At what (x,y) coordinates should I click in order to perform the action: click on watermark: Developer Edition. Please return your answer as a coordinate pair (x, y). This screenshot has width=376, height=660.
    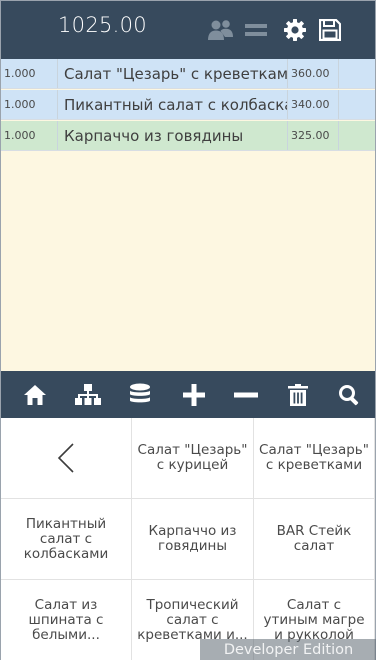
    Looking at the image, I should click on (288, 649).